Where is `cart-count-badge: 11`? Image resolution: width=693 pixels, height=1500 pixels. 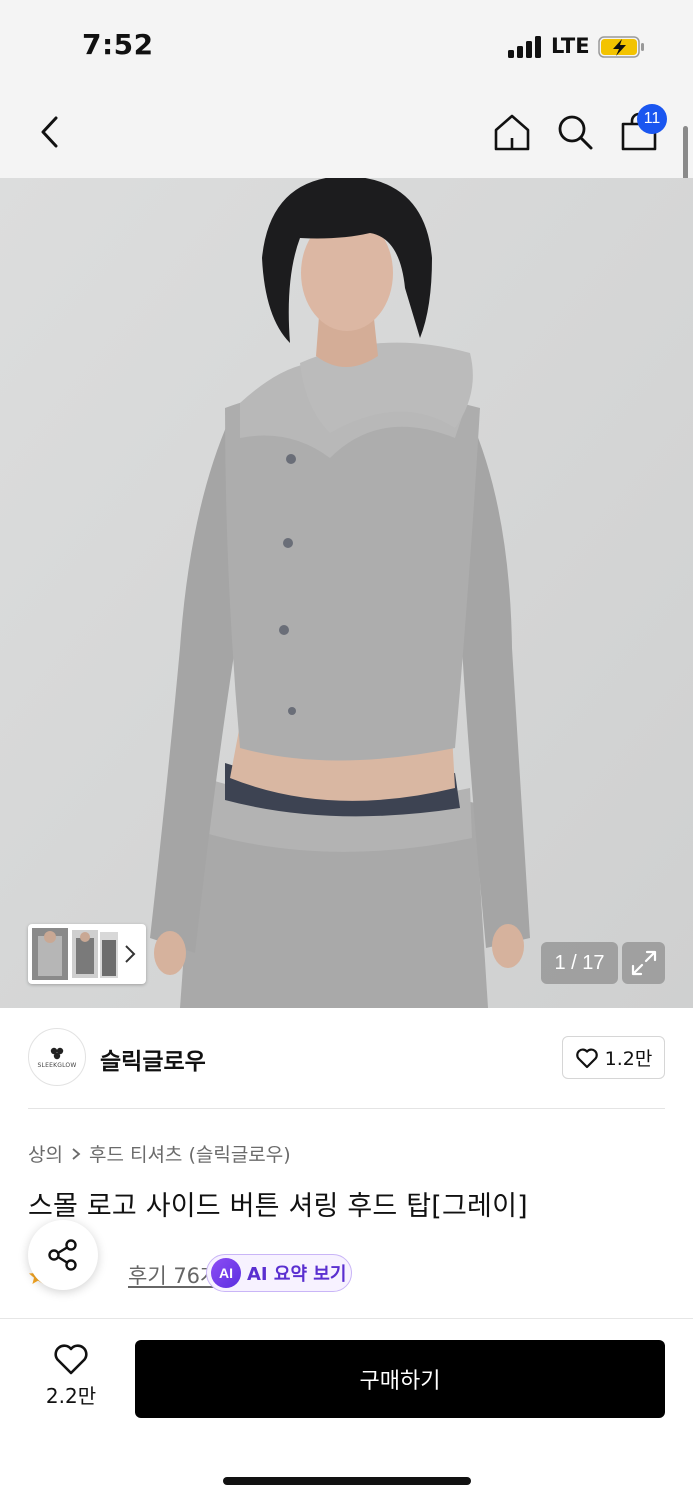 cart-count-badge: 11 is located at coordinates (652, 119).